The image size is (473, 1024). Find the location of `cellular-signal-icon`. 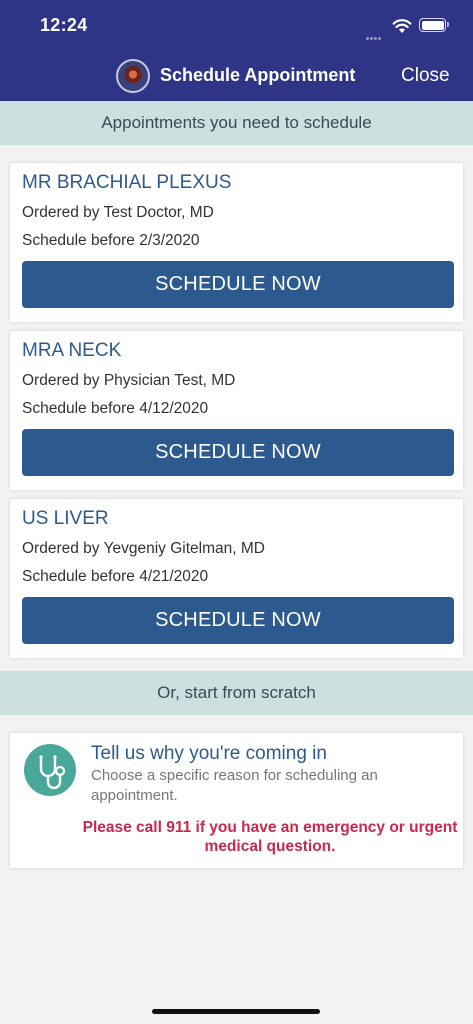

cellular-signal-icon is located at coordinates (374, 36).